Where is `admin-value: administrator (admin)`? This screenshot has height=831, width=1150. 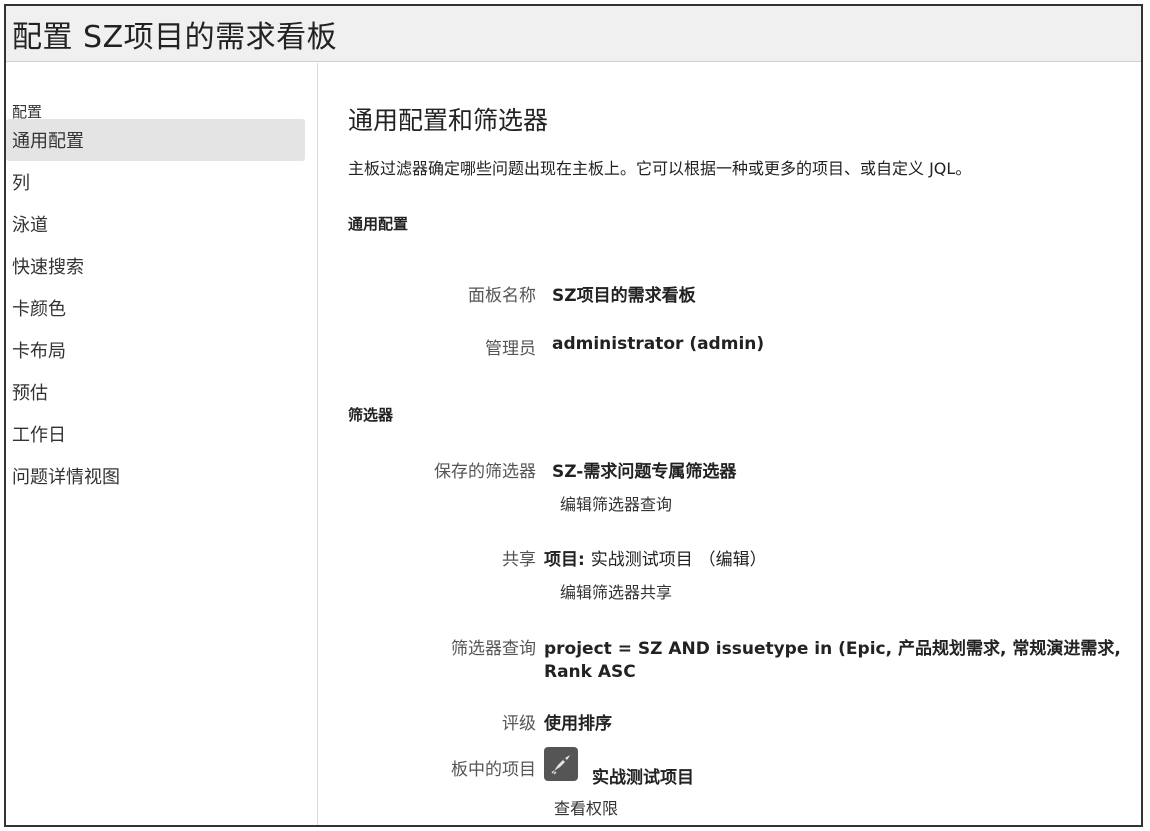 admin-value: administrator (admin) is located at coordinates (658, 344).